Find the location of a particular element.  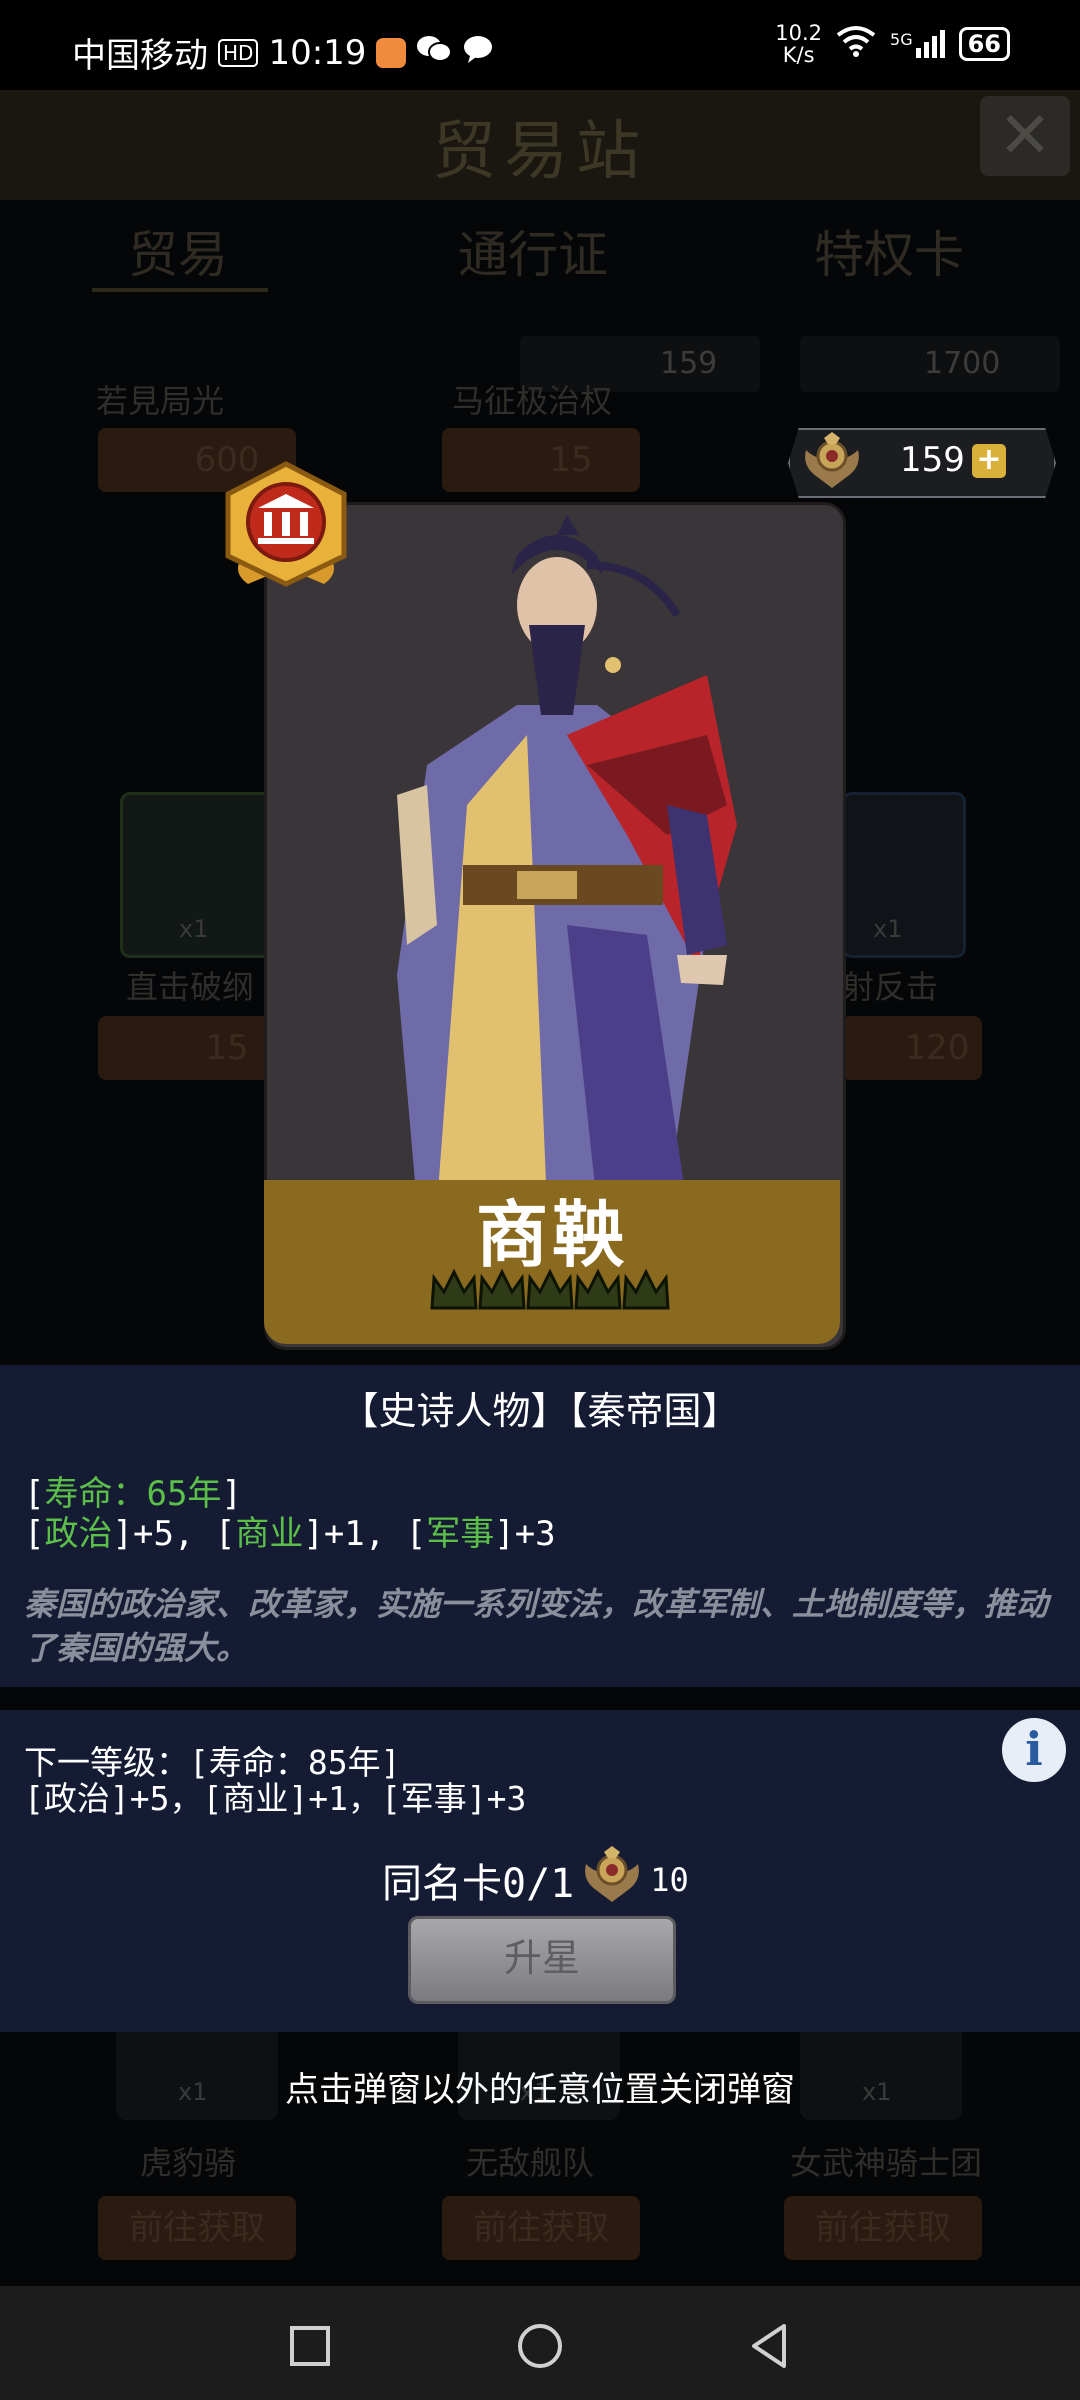

close-icon: ✕ is located at coordinates (1025, 136).